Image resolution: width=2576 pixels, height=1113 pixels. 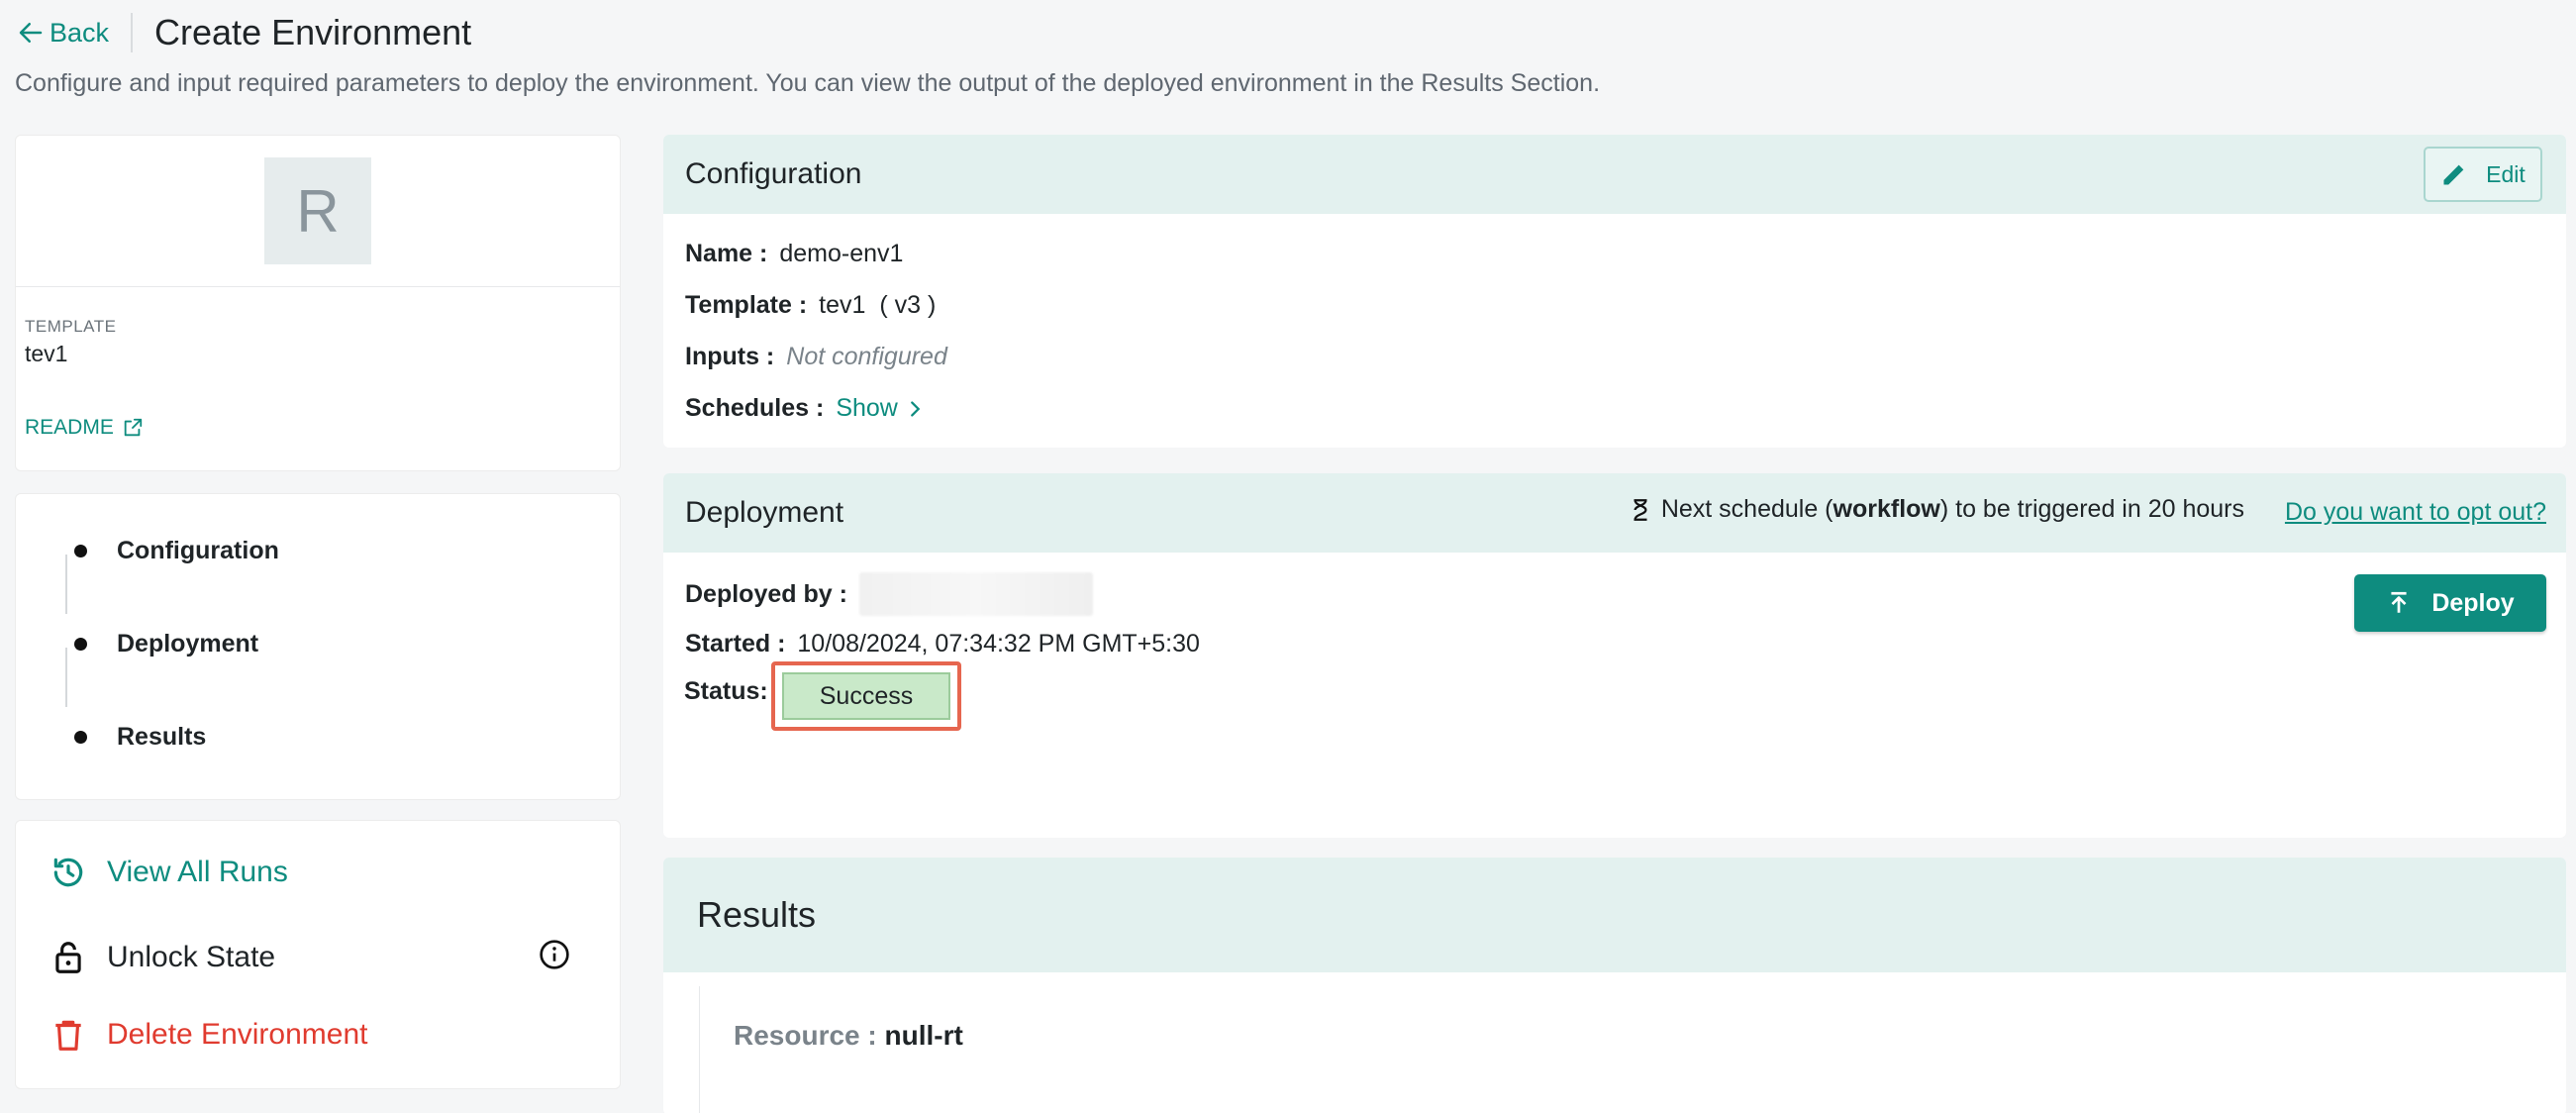 I want to click on deployment-header: Deployment, so click(x=1615, y=513).